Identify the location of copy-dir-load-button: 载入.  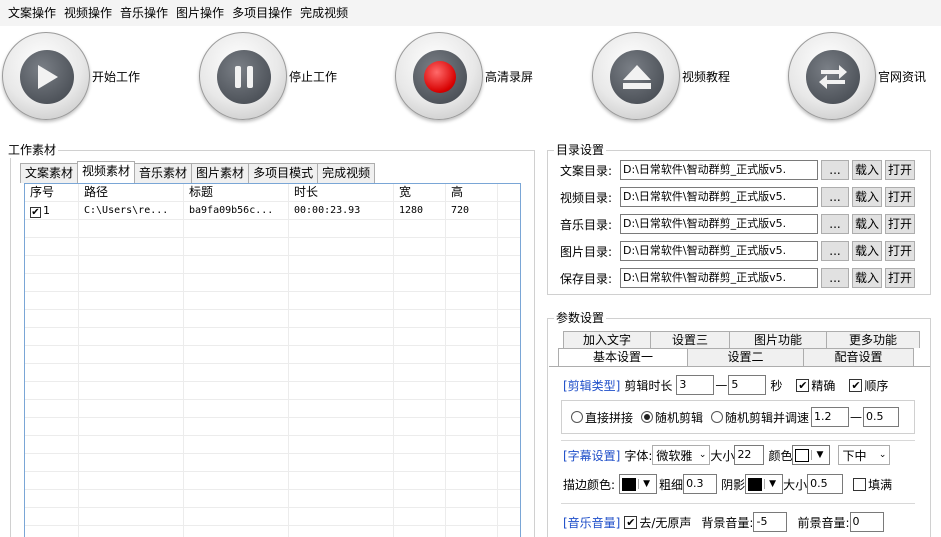
(867, 170).